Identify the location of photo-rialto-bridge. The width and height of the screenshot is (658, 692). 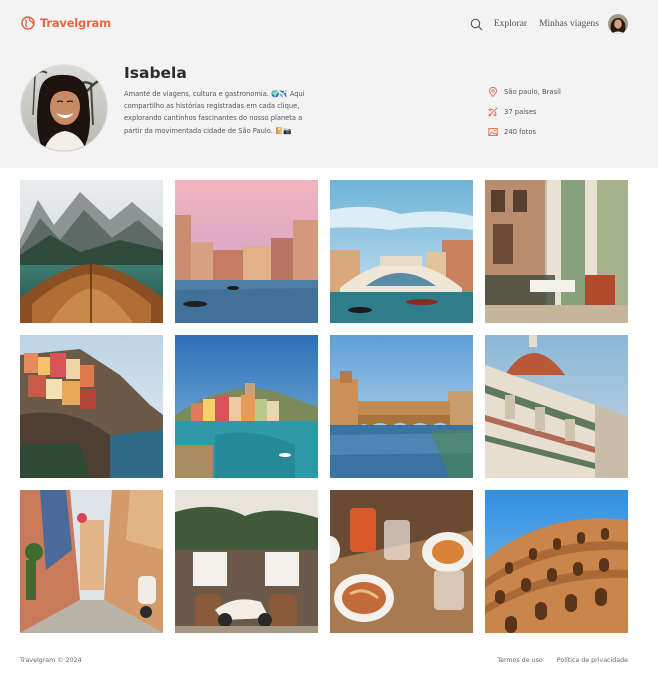
(401, 251).